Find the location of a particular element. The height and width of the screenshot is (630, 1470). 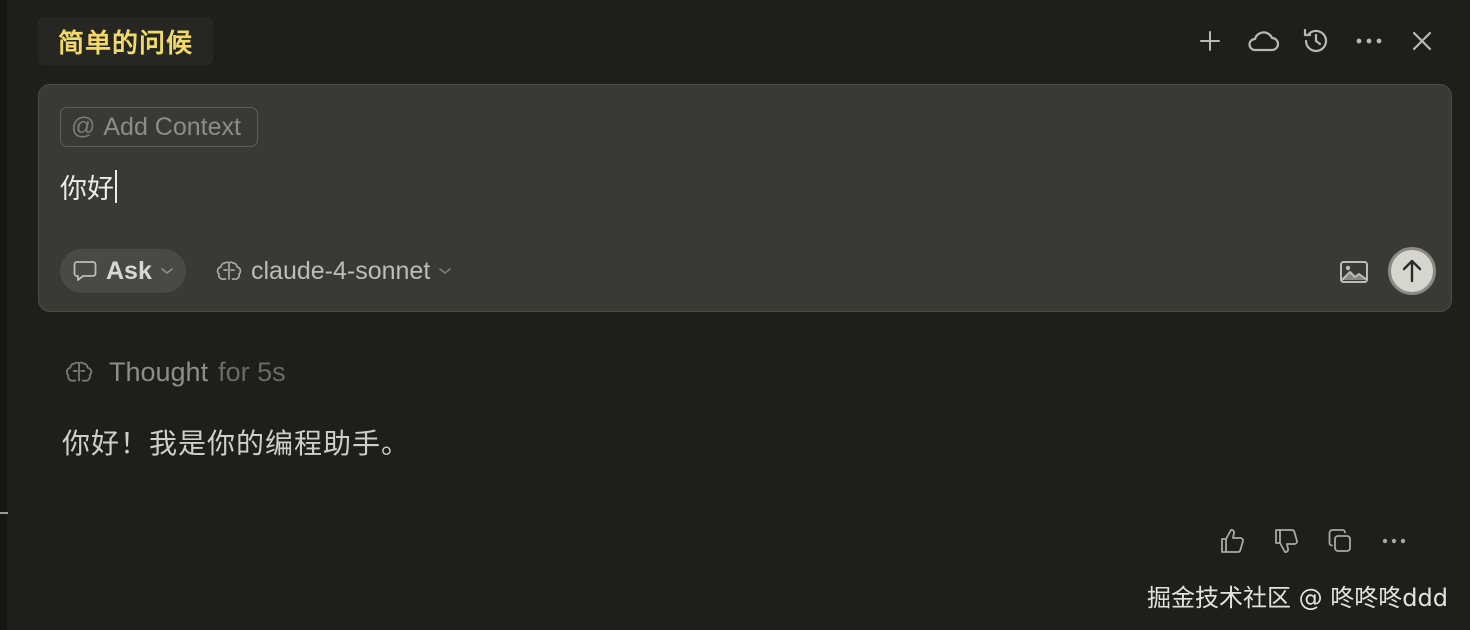

model-selector: claude-4-sonnet is located at coordinates (333, 271).